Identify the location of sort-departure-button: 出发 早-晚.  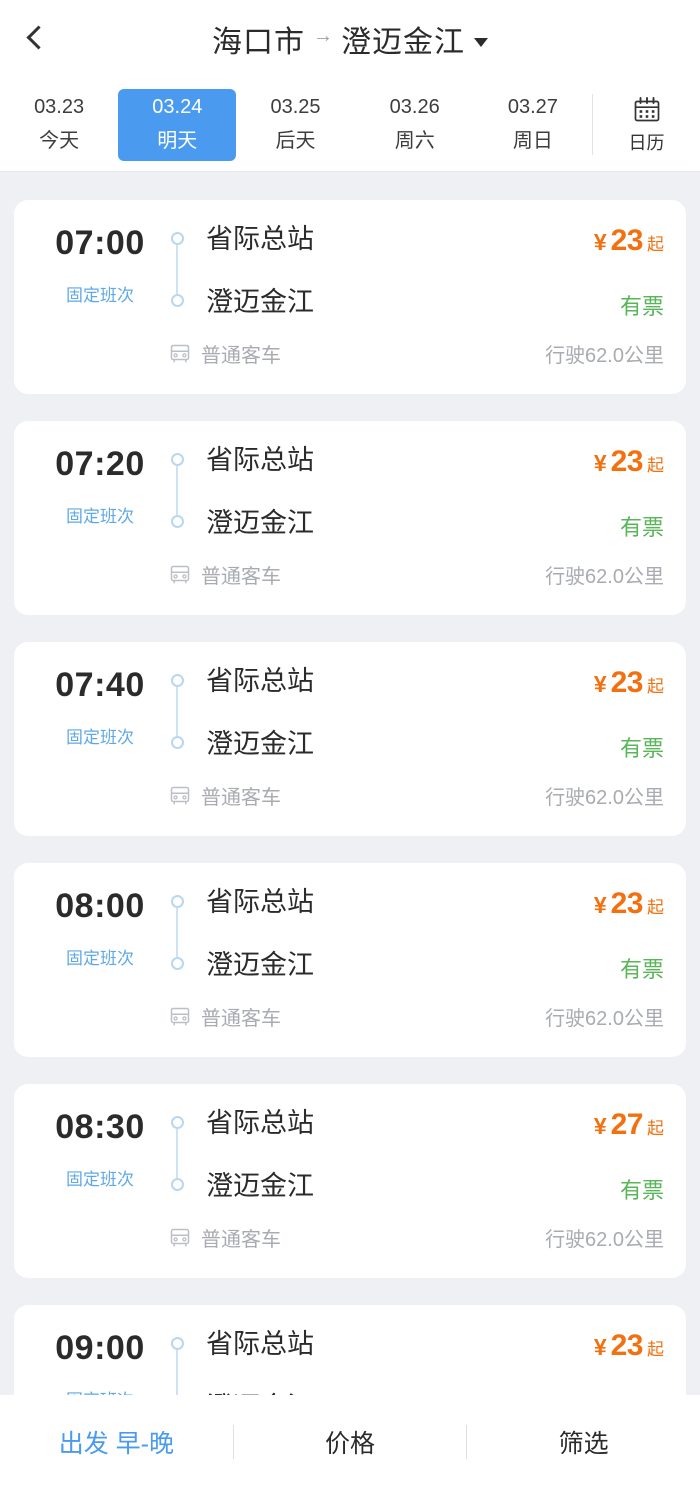
(116, 1448).